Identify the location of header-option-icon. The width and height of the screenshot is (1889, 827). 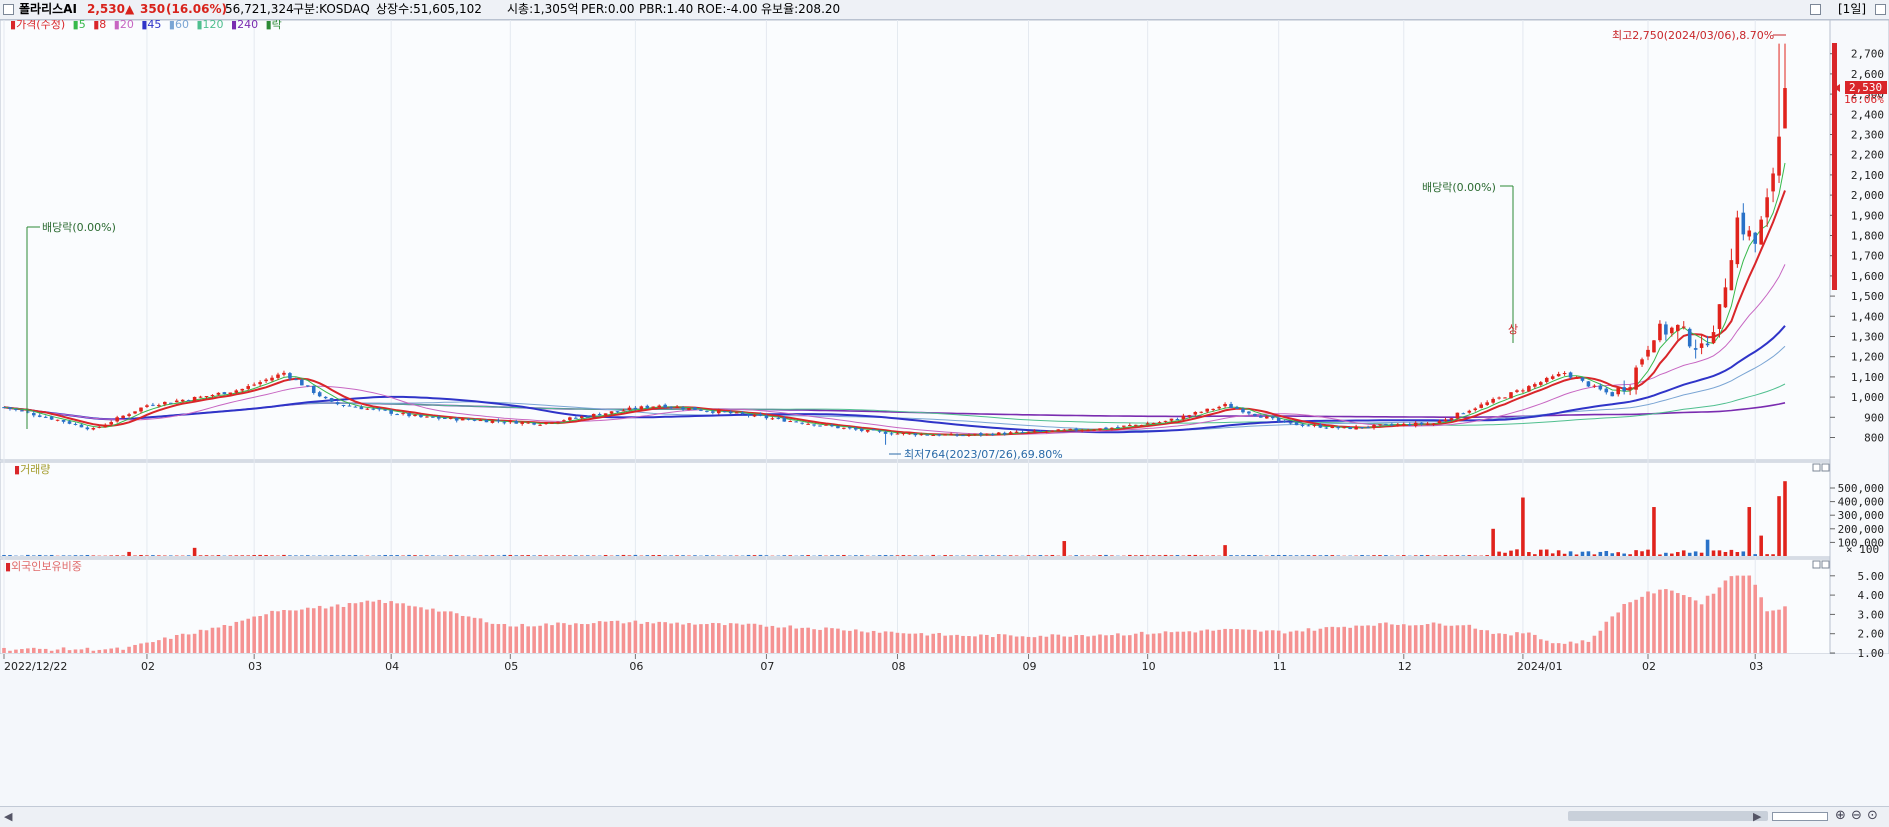
(1815, 9).